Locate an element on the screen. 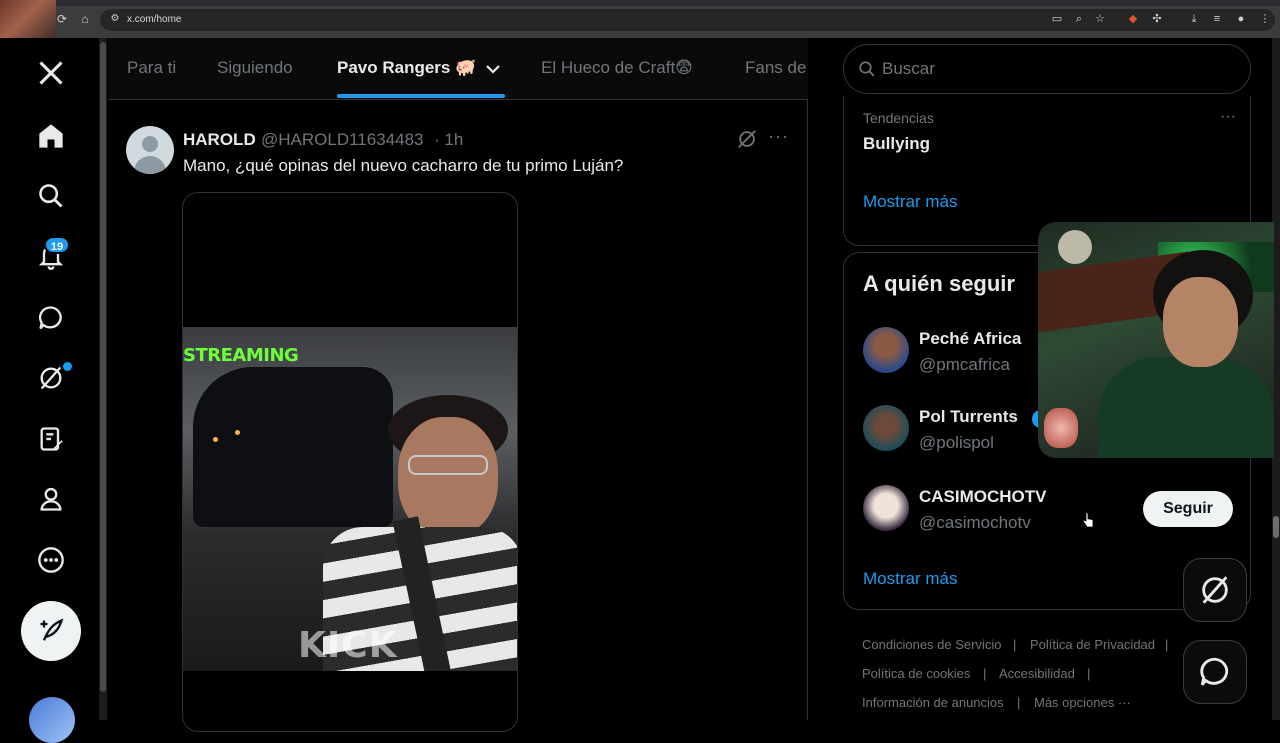 Image resolution: width=1280 pixels, height=743 pixels. tab-siguiendo: Siguiendo is located at coordinates (255, 68).